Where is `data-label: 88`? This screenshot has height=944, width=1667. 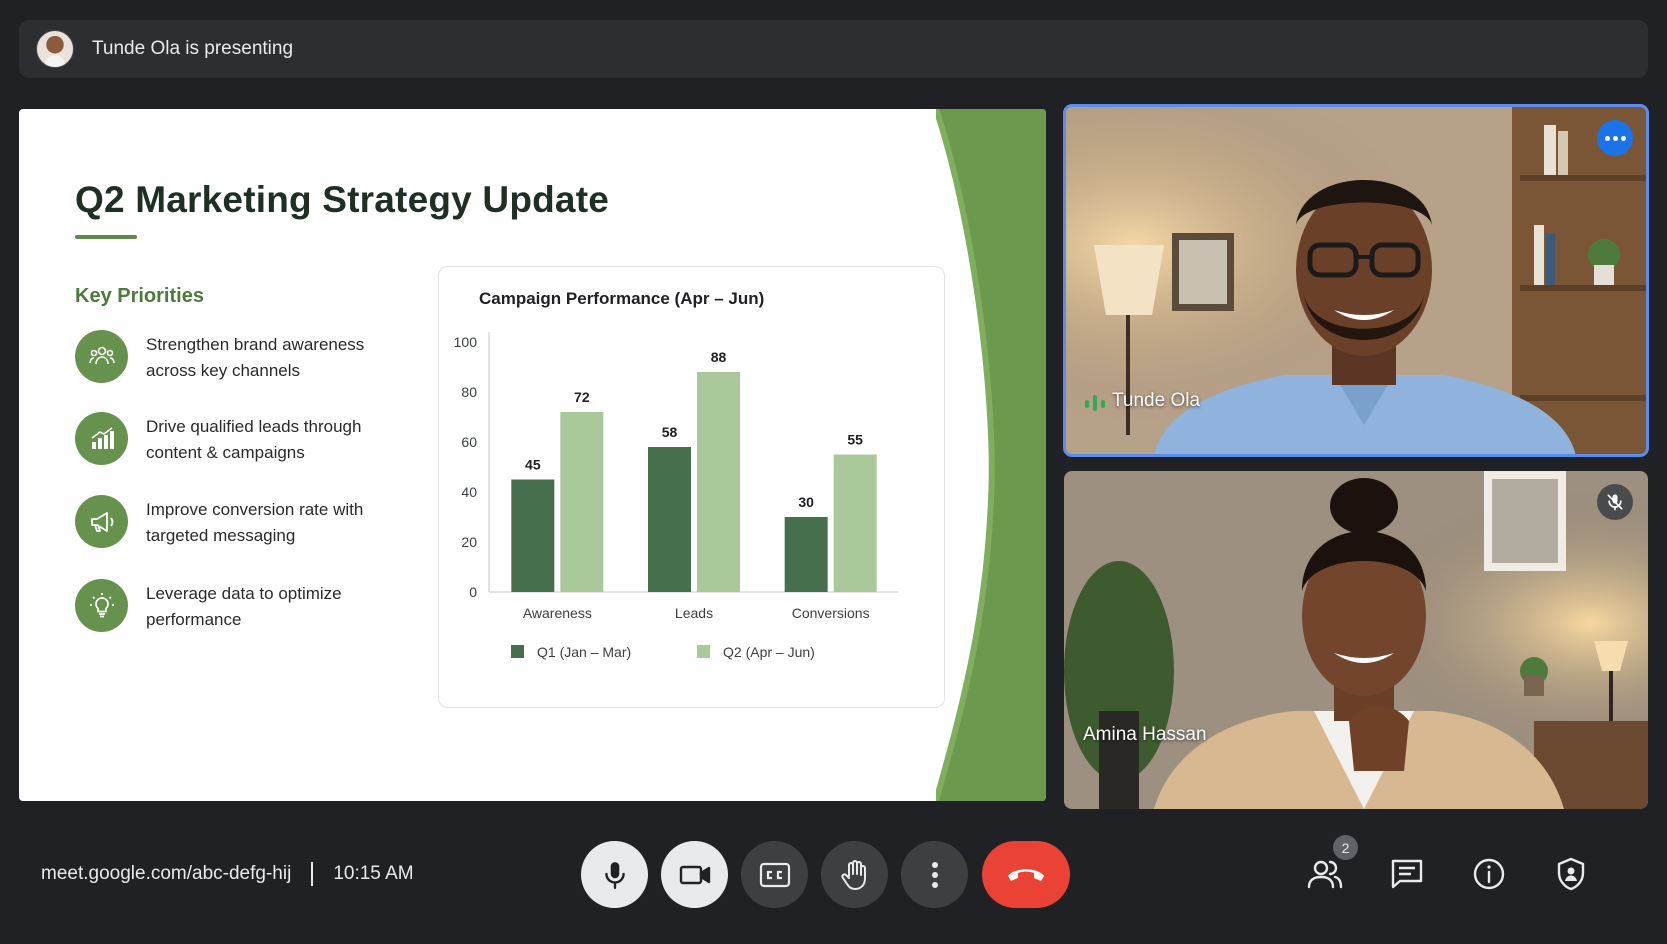 data-label: 88 is located at coordinates (719, 357).